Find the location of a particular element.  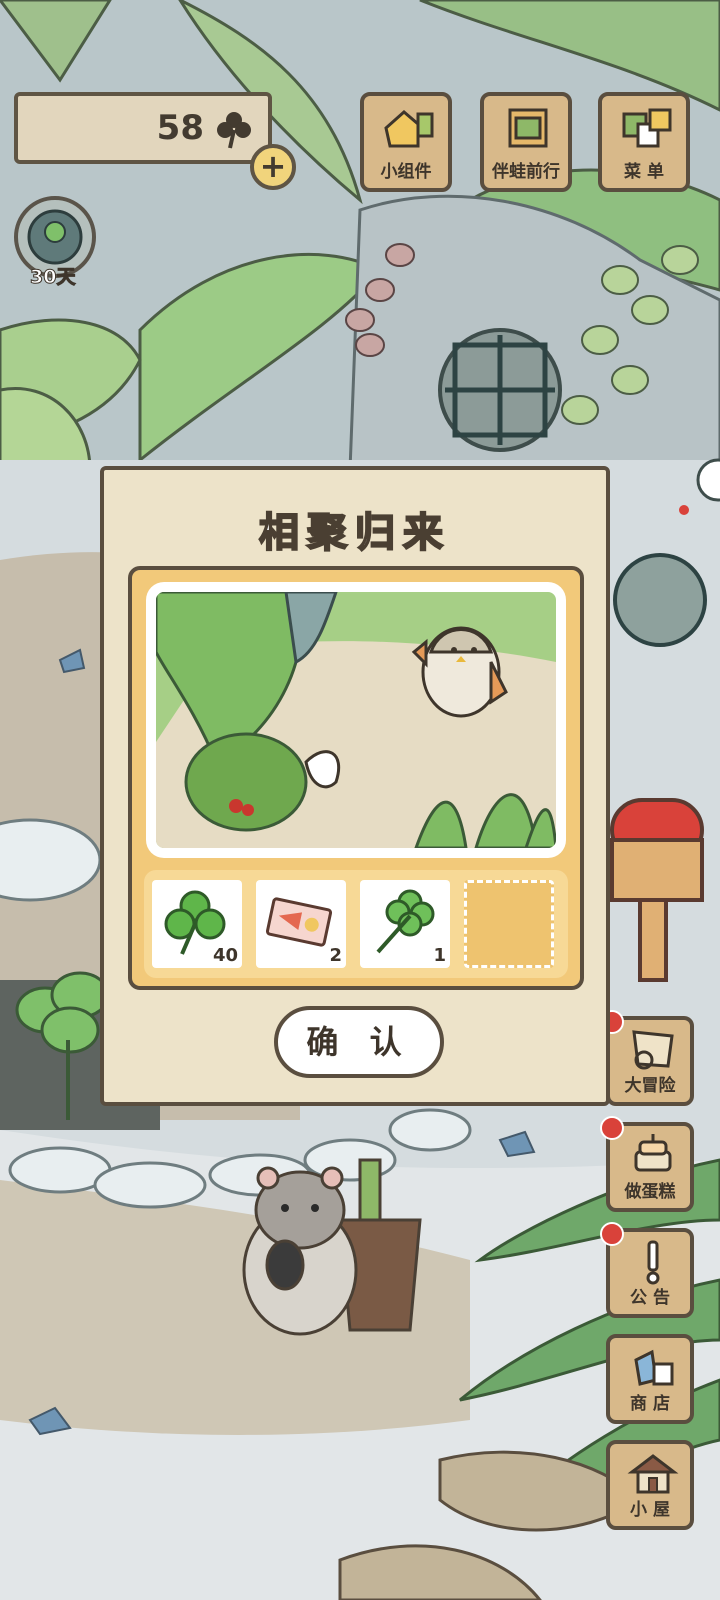

reunion-photo is located at coordinates (356, 720).